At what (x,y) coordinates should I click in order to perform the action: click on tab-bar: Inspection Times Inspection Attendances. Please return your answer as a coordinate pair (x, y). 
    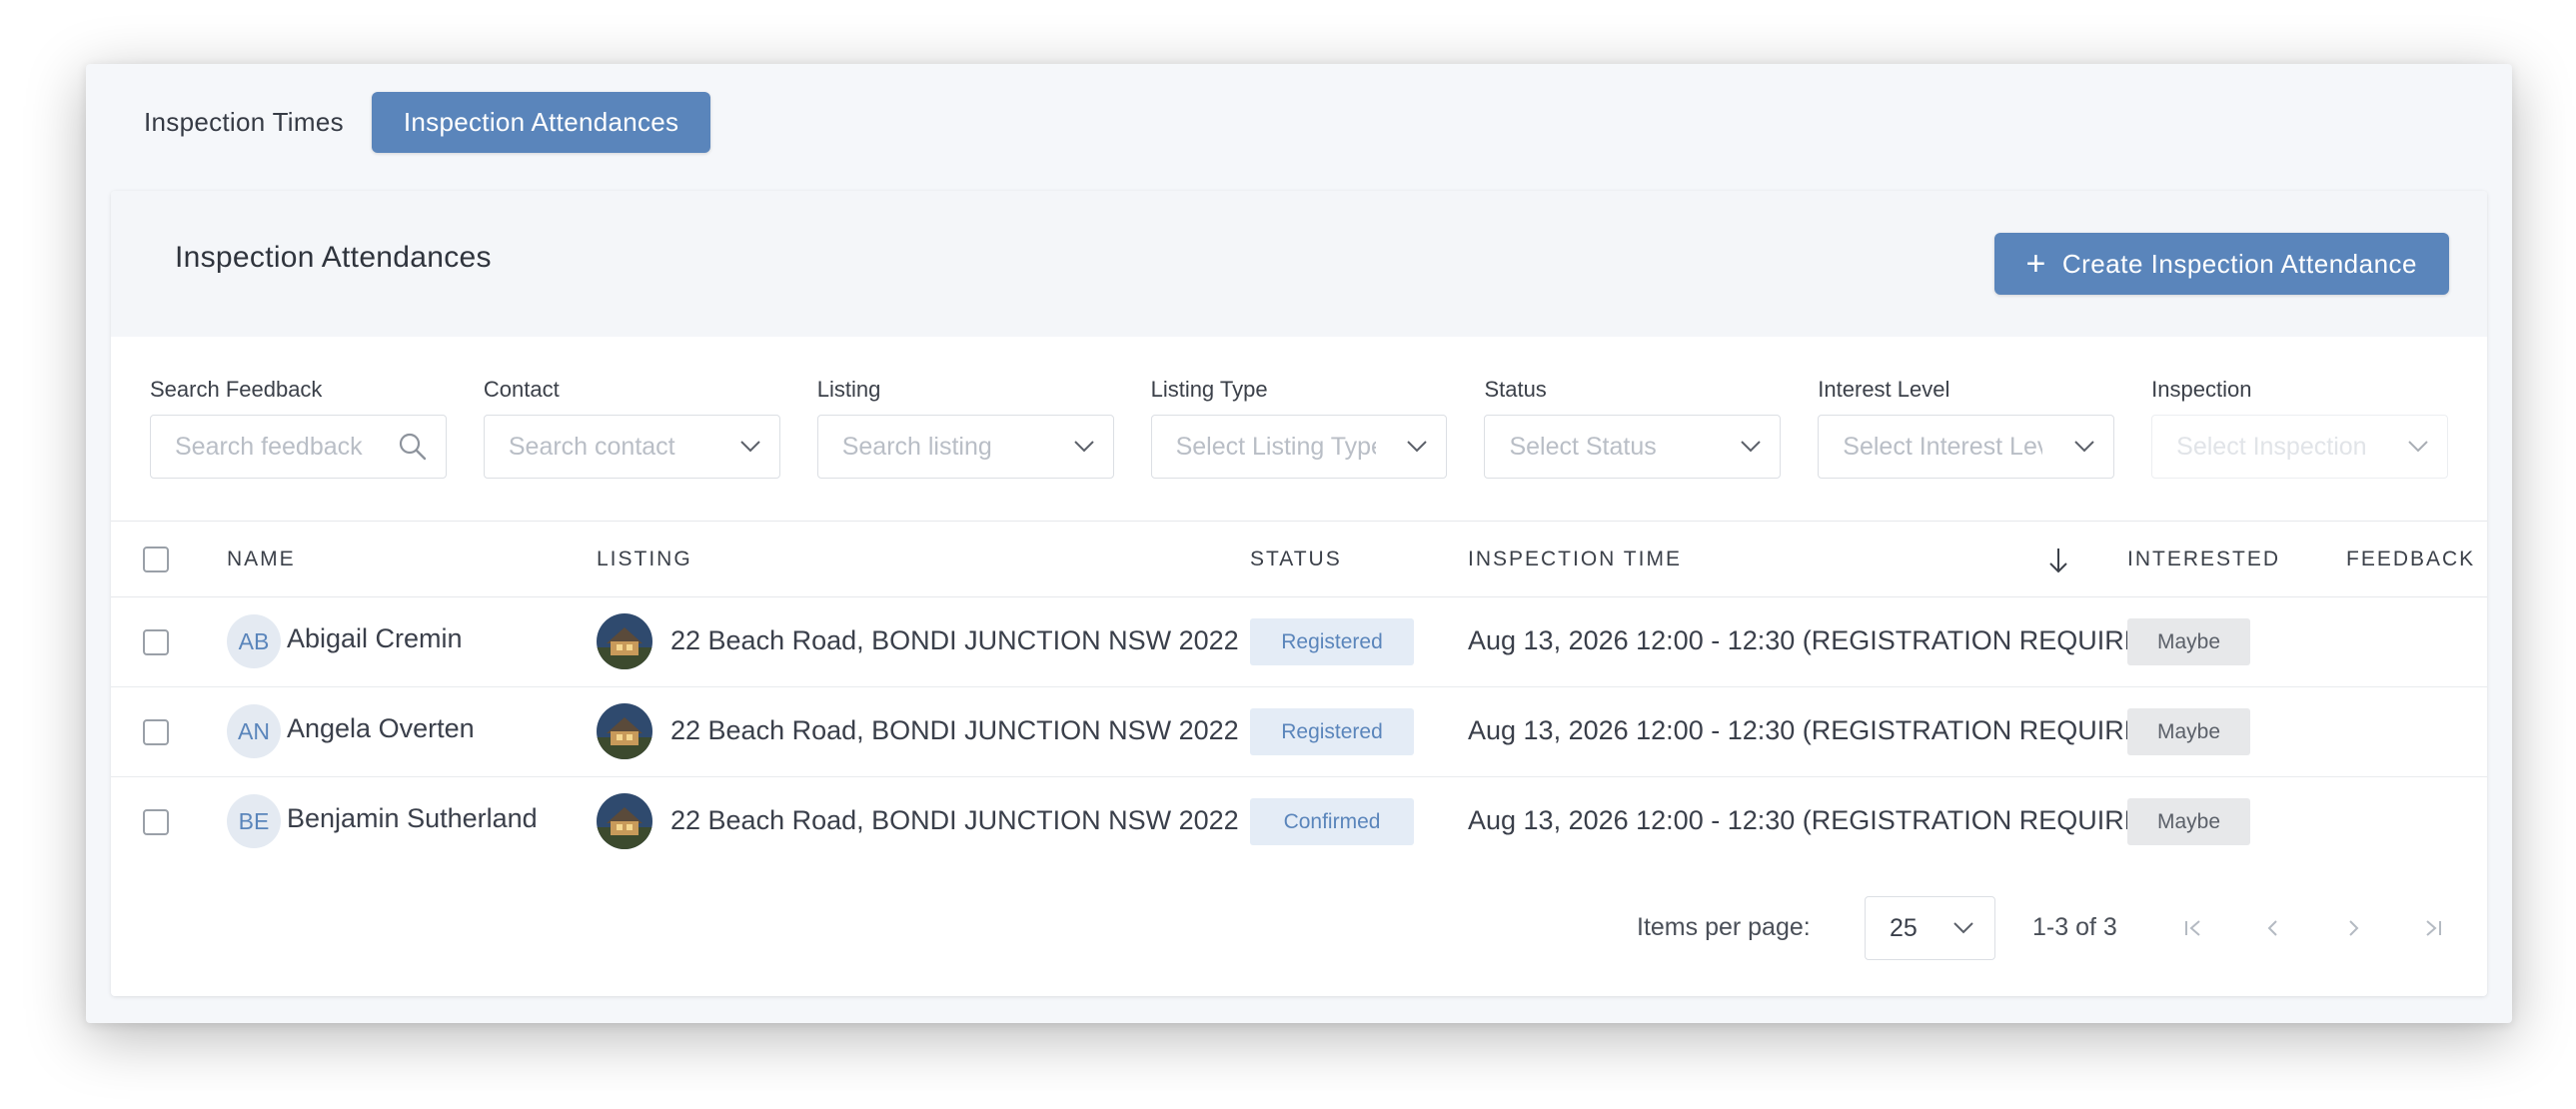
    Looking at the image, I should click on (414, 123).